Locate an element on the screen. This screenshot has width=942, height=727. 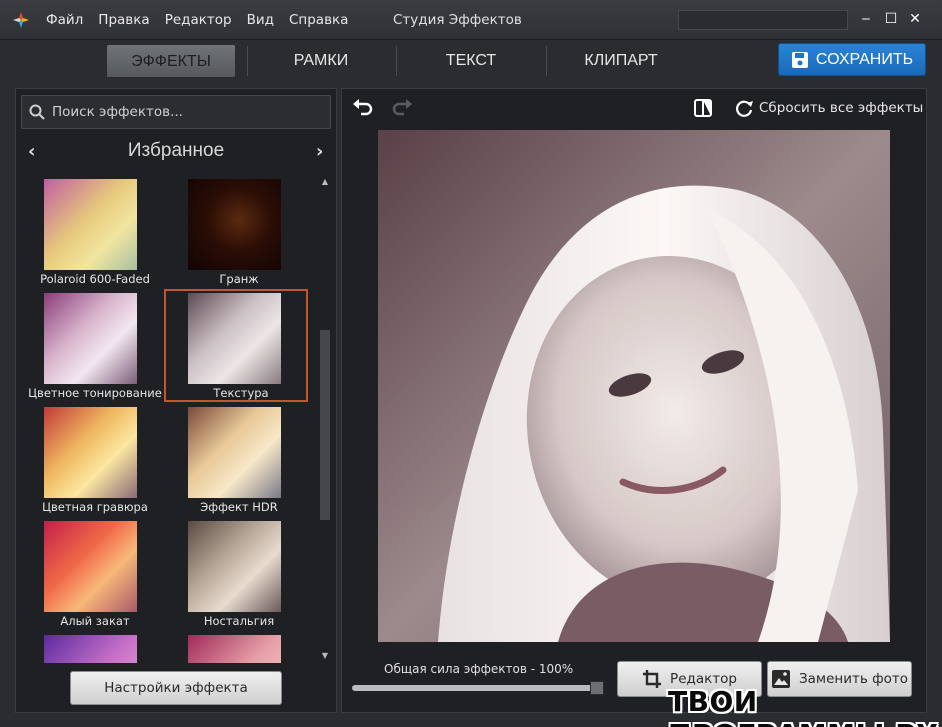
prev-category-button: ‹ is located at coordinates (31, 151).